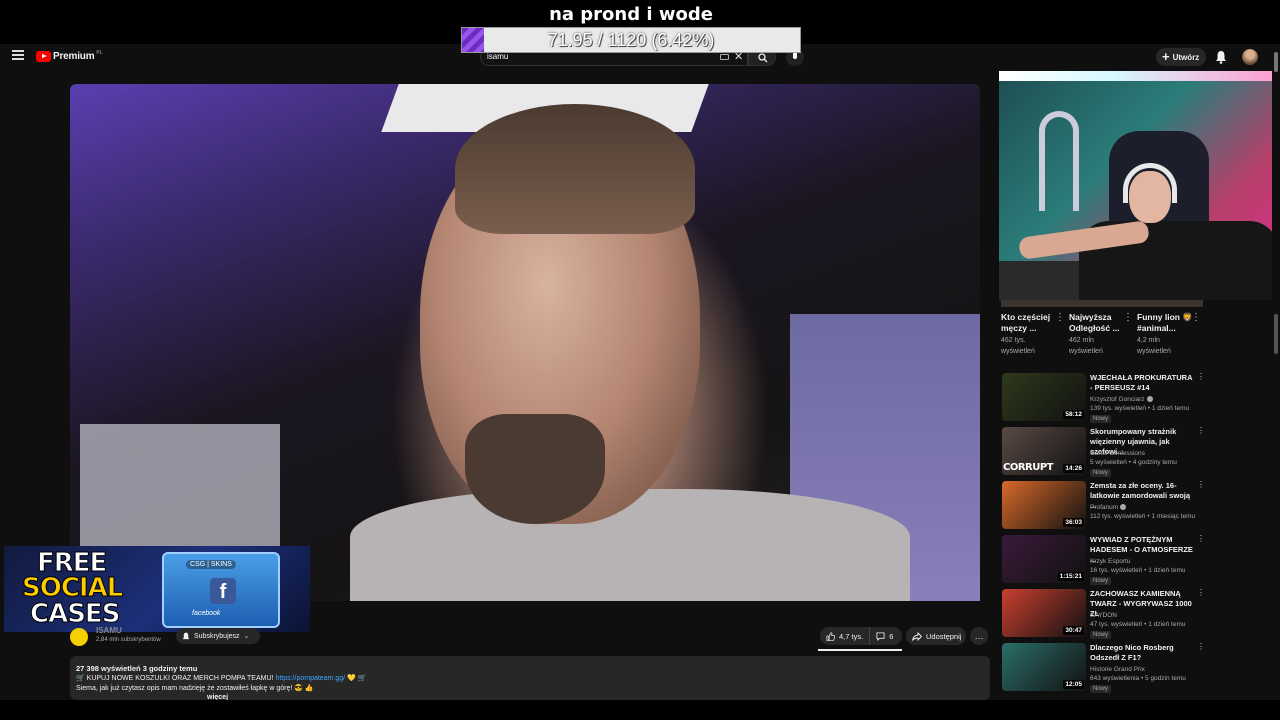  I want to click on subscriber-count: 2,84 mln subskrybentów, so click(128, 640).